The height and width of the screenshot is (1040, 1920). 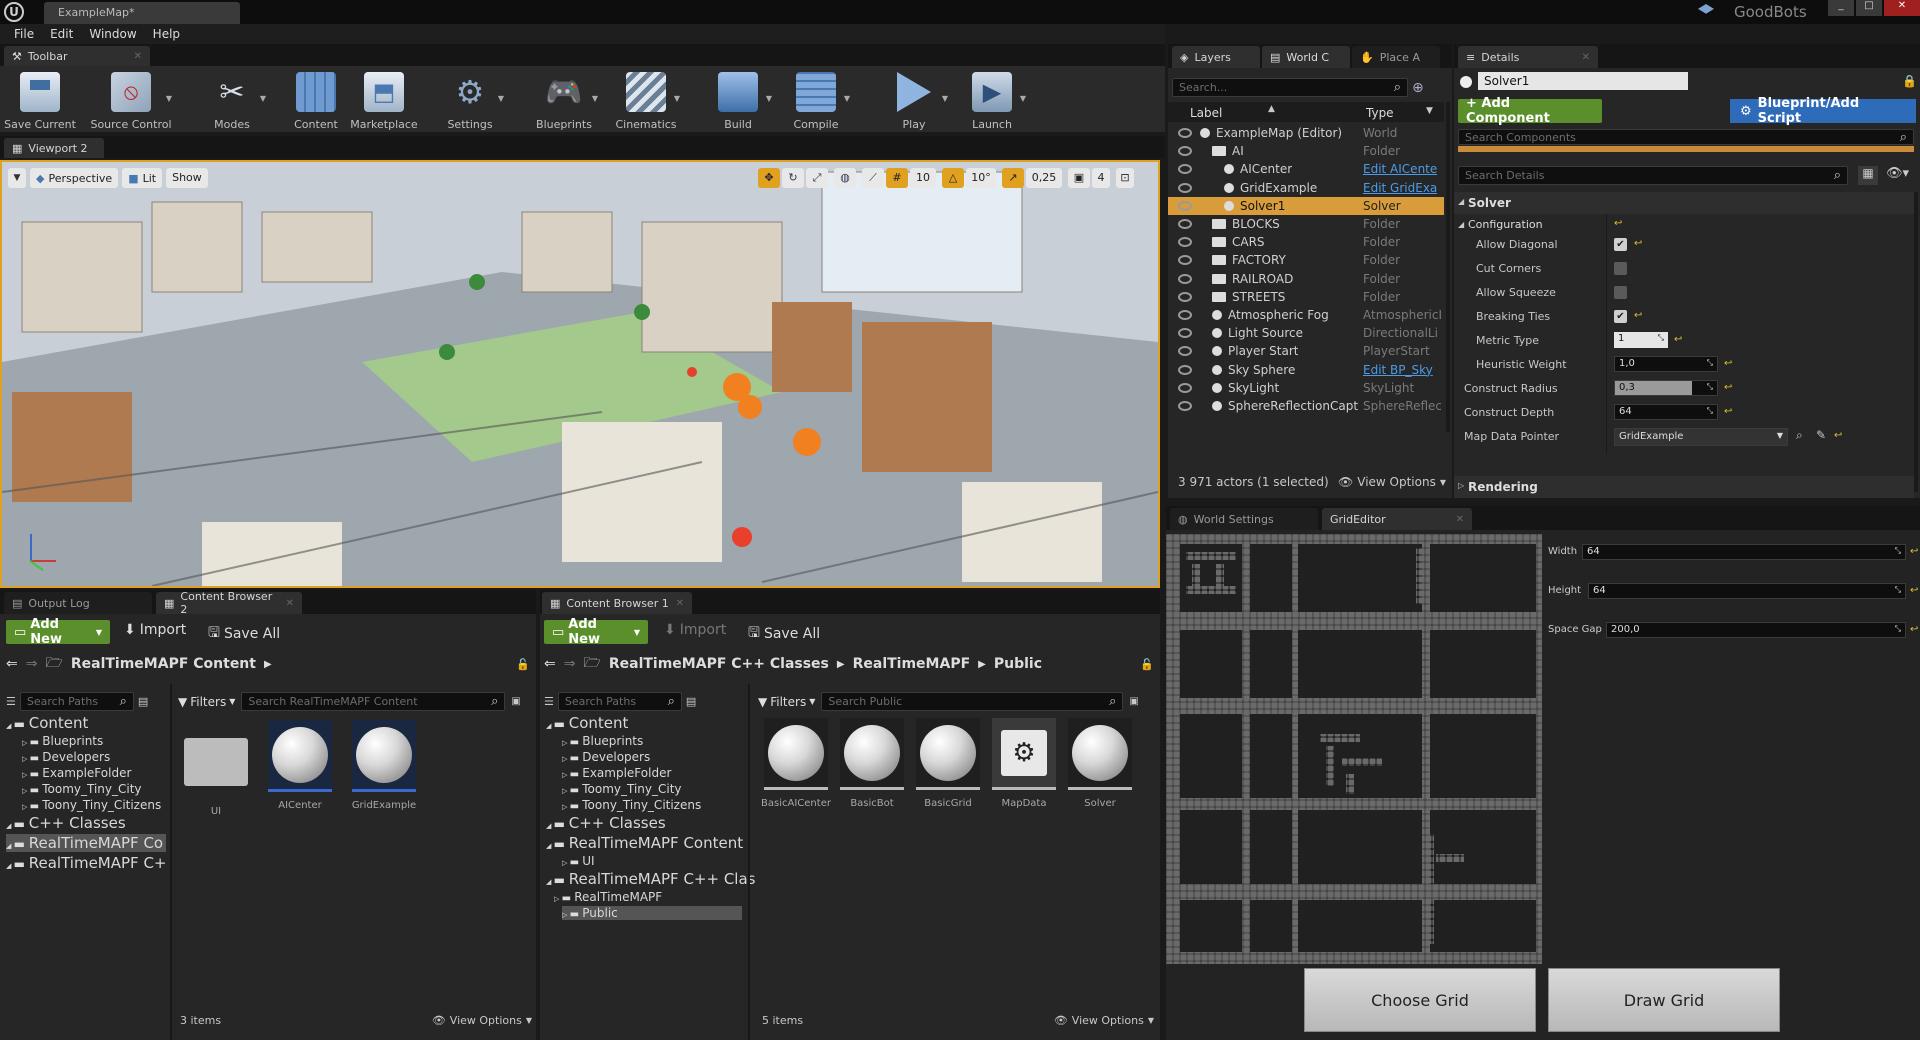 I want to click on property-matrix-icon: ▦, so click(x=1868, y=175).